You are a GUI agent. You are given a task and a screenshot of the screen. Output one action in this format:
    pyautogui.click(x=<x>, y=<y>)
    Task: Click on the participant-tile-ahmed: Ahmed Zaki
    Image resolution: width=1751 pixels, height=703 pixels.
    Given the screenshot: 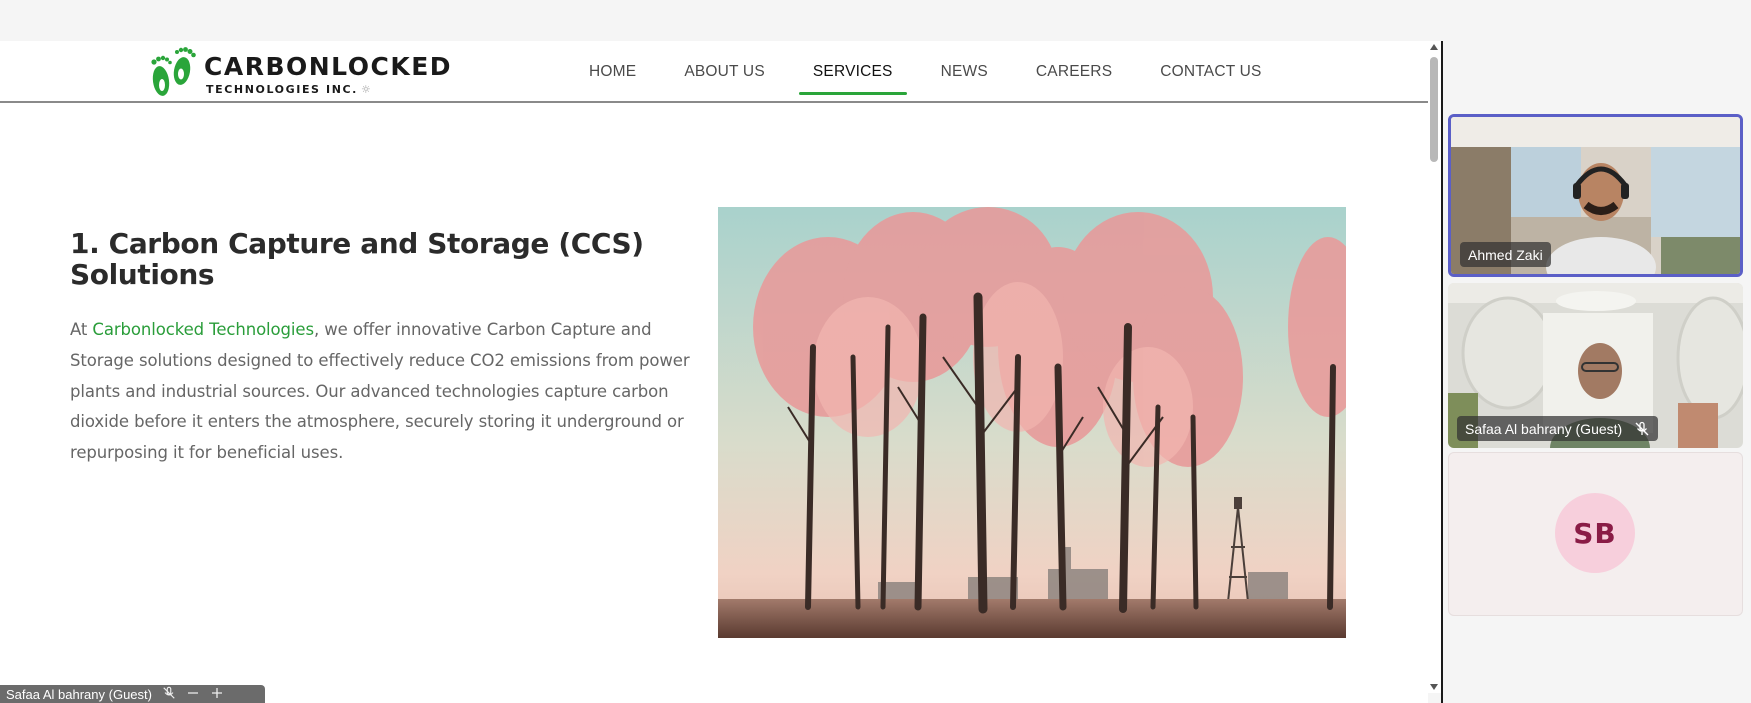 What is the action you would take?
    pyautogui.click(x=1595, y=195)
    